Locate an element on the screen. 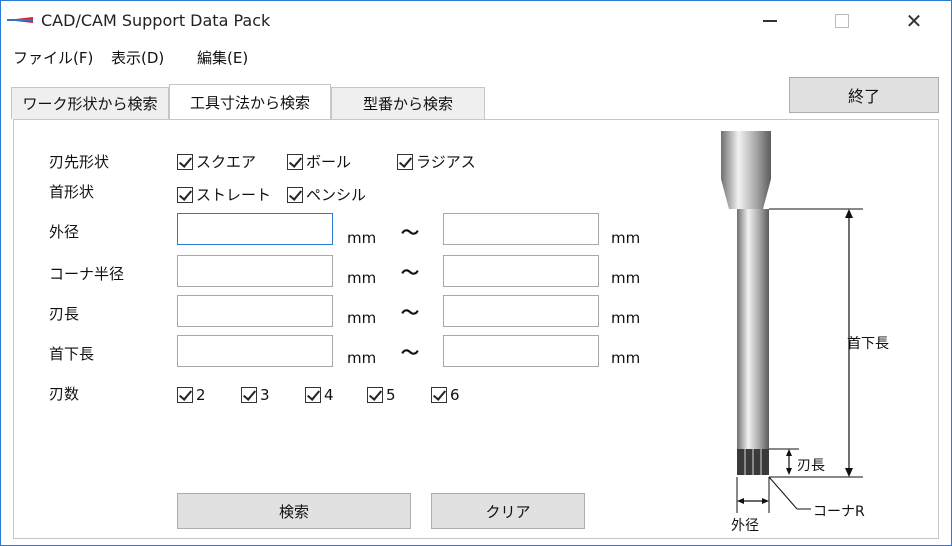 The image size is (952, 546). checkbox-ball: ボール is located at coordinates (319, 161).